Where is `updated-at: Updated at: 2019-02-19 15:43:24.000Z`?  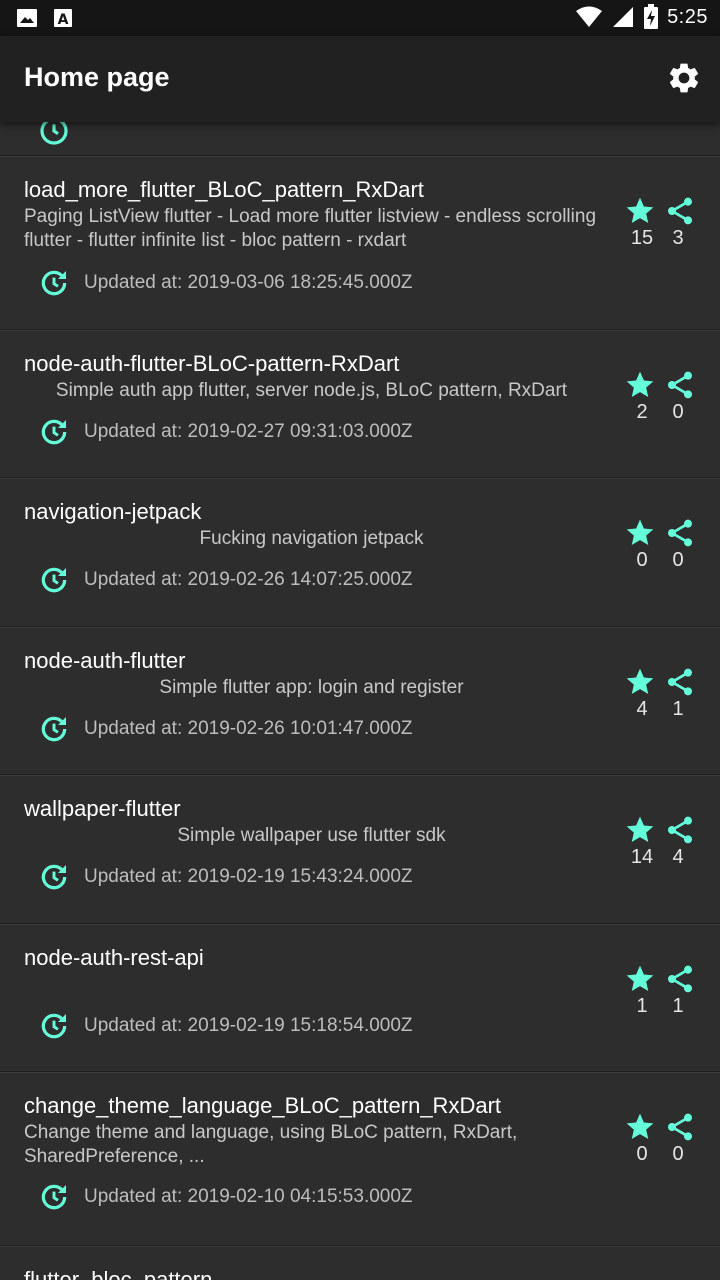
updated-at: Updated at: 2019-02-19 15:43:24.000Z is located at coordinates (248, 876).